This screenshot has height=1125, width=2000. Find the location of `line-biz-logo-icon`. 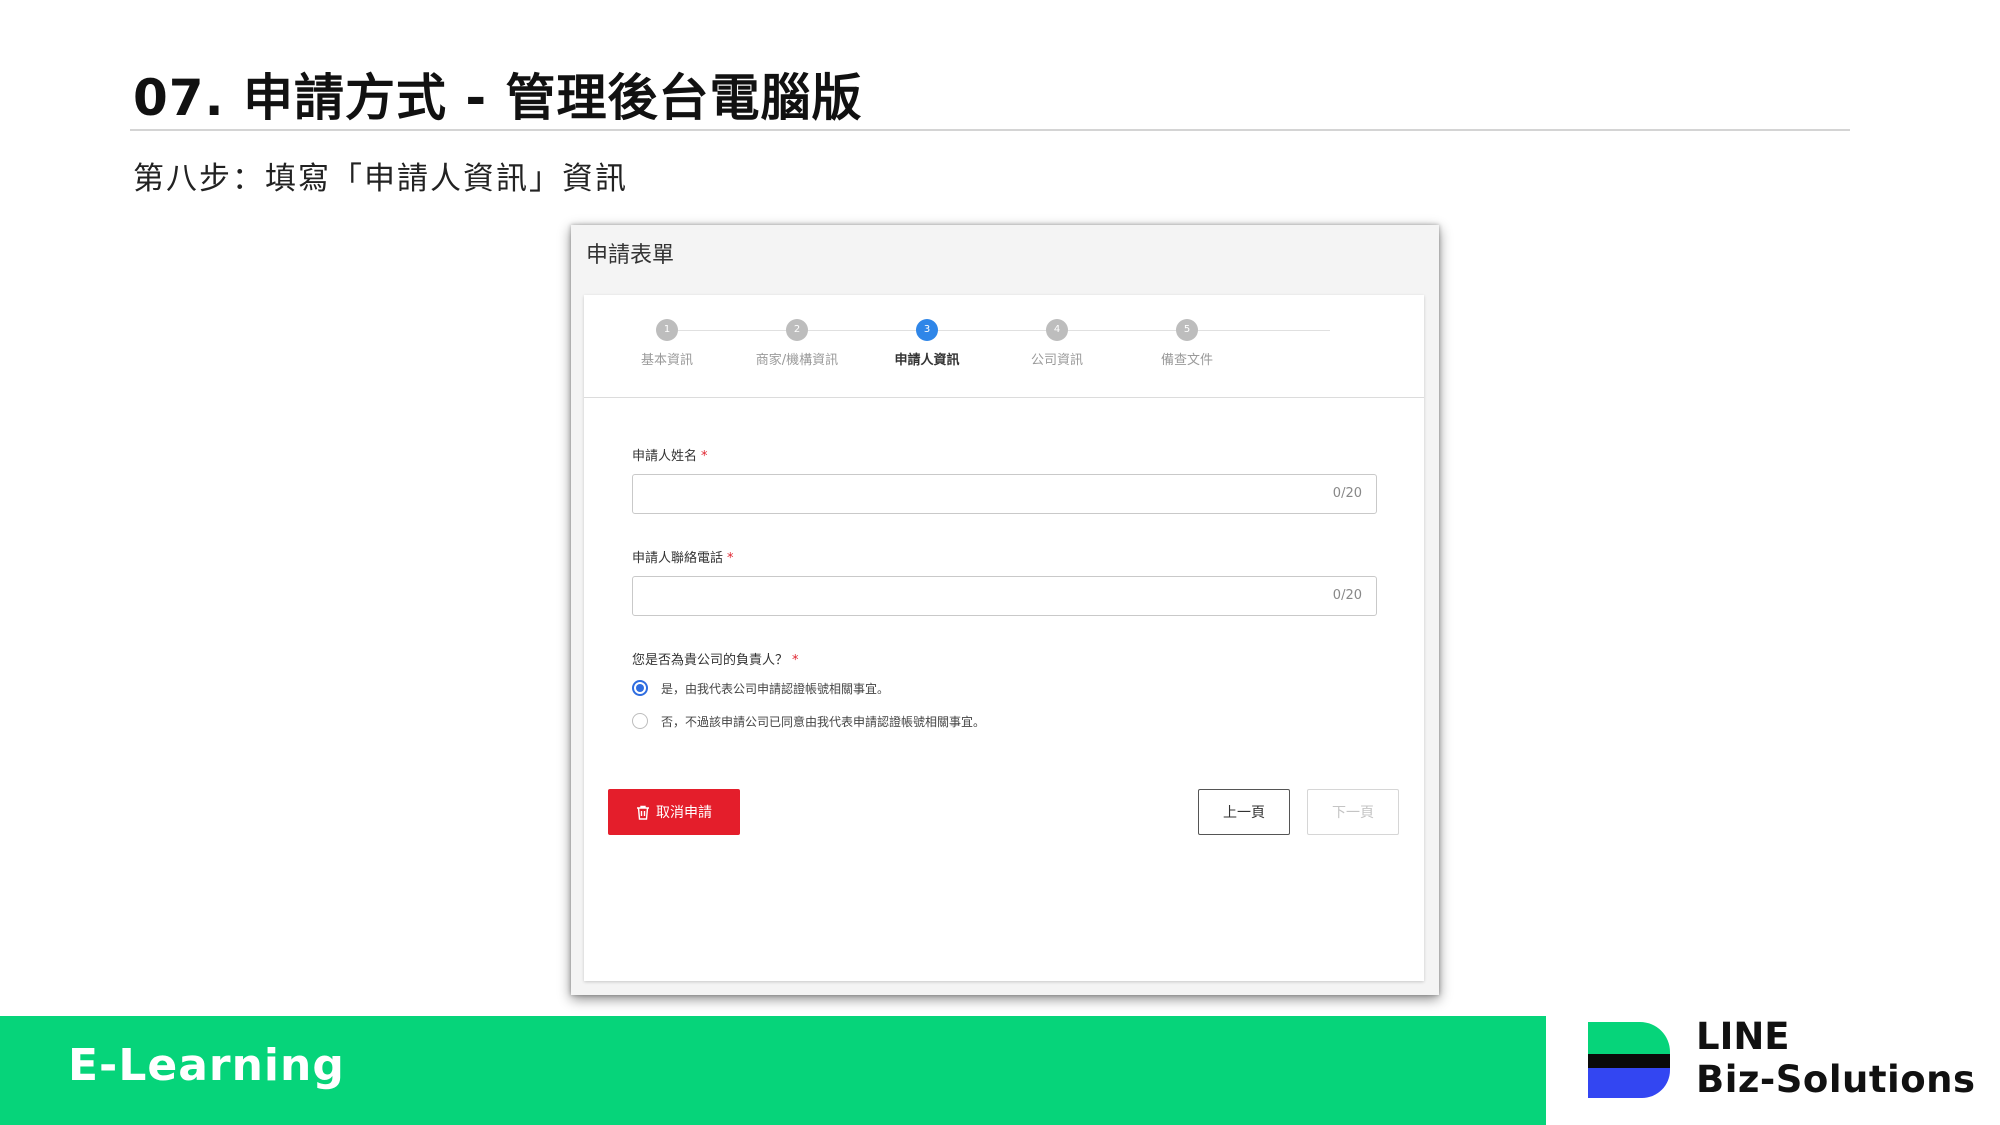

line-biz-logo-icon is located at coordinates (1629, 1060).